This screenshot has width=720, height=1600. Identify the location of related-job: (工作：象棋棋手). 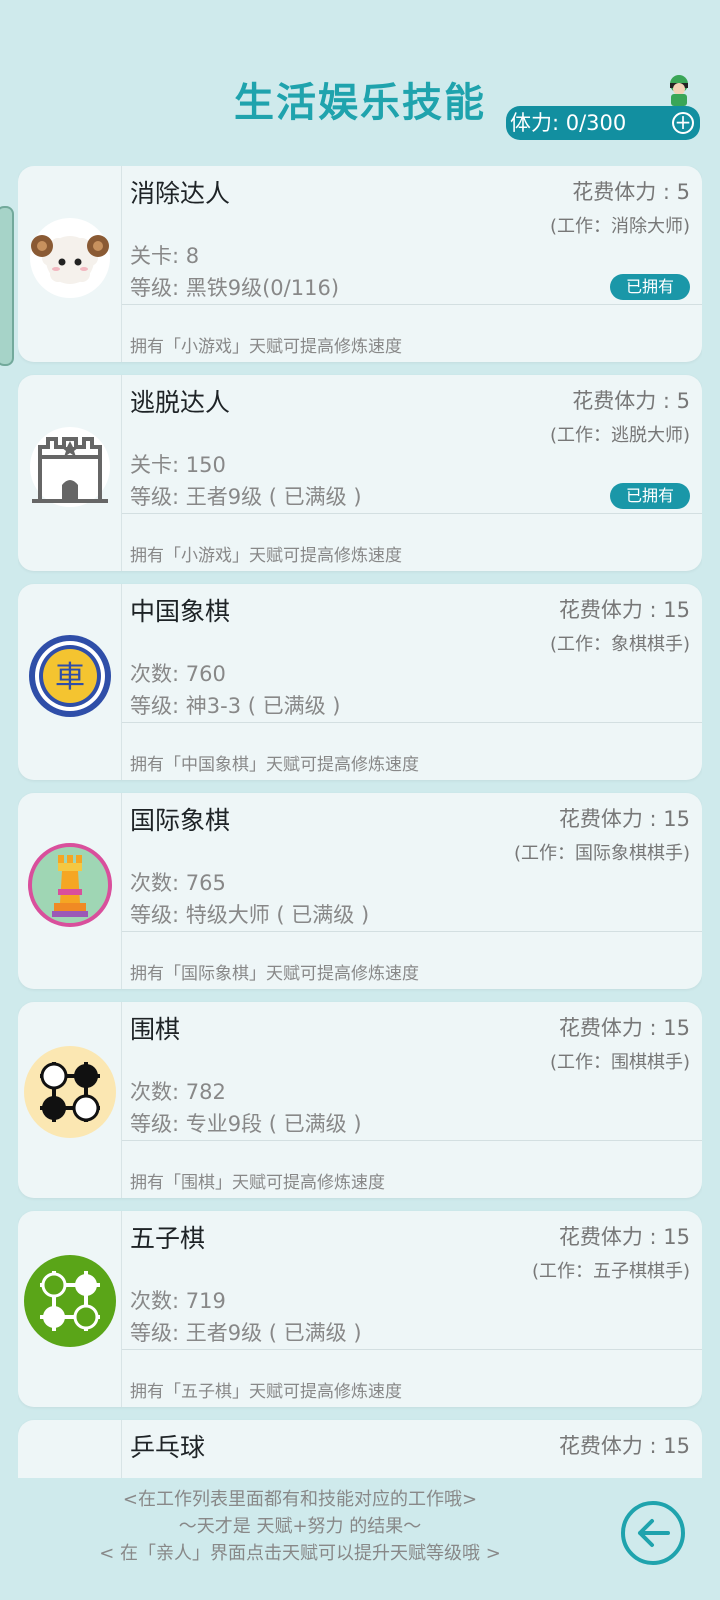
(619, 644).